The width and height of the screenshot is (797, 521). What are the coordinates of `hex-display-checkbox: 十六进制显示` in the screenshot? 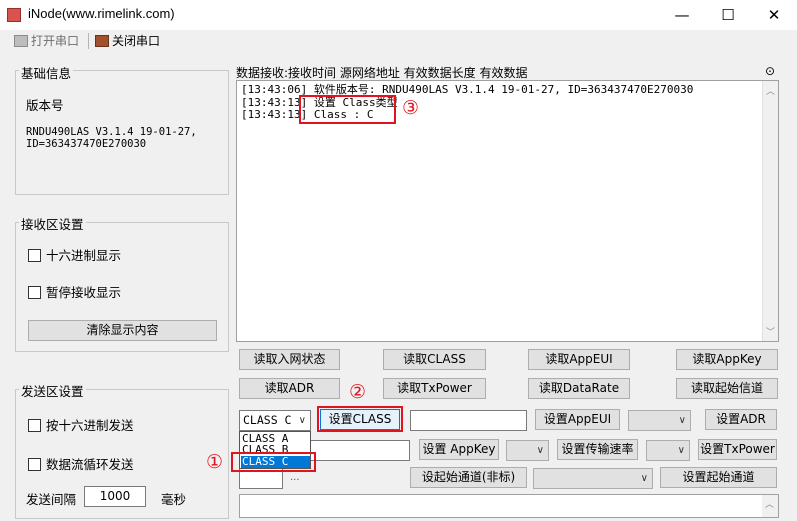 It's located at (74, 254).